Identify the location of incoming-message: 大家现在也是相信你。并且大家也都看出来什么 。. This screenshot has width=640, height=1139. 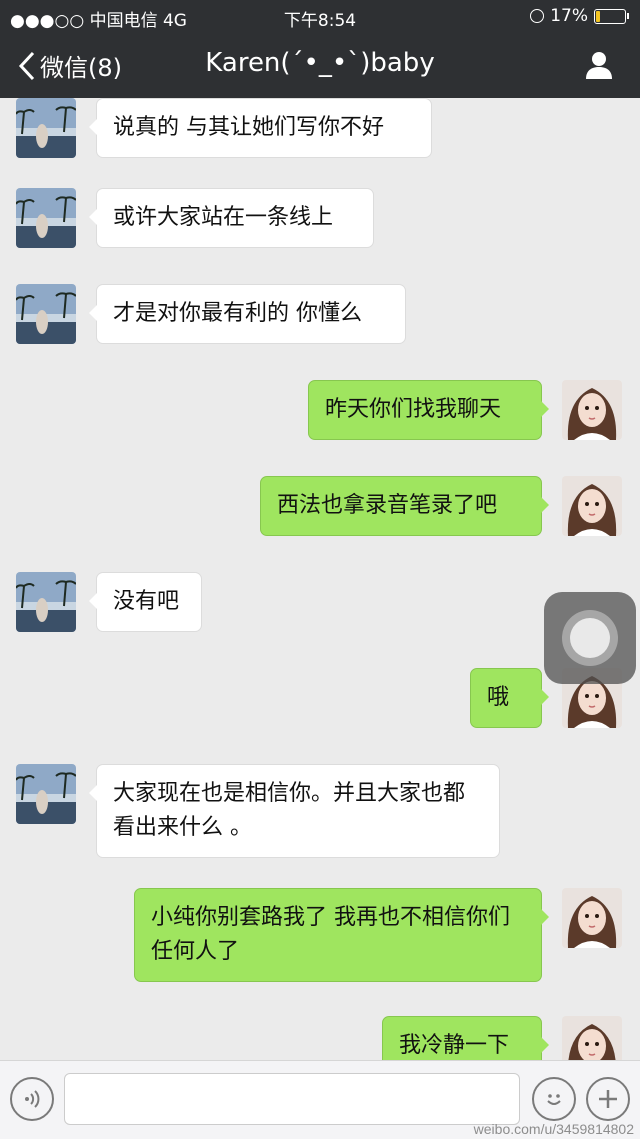
(294, 811).